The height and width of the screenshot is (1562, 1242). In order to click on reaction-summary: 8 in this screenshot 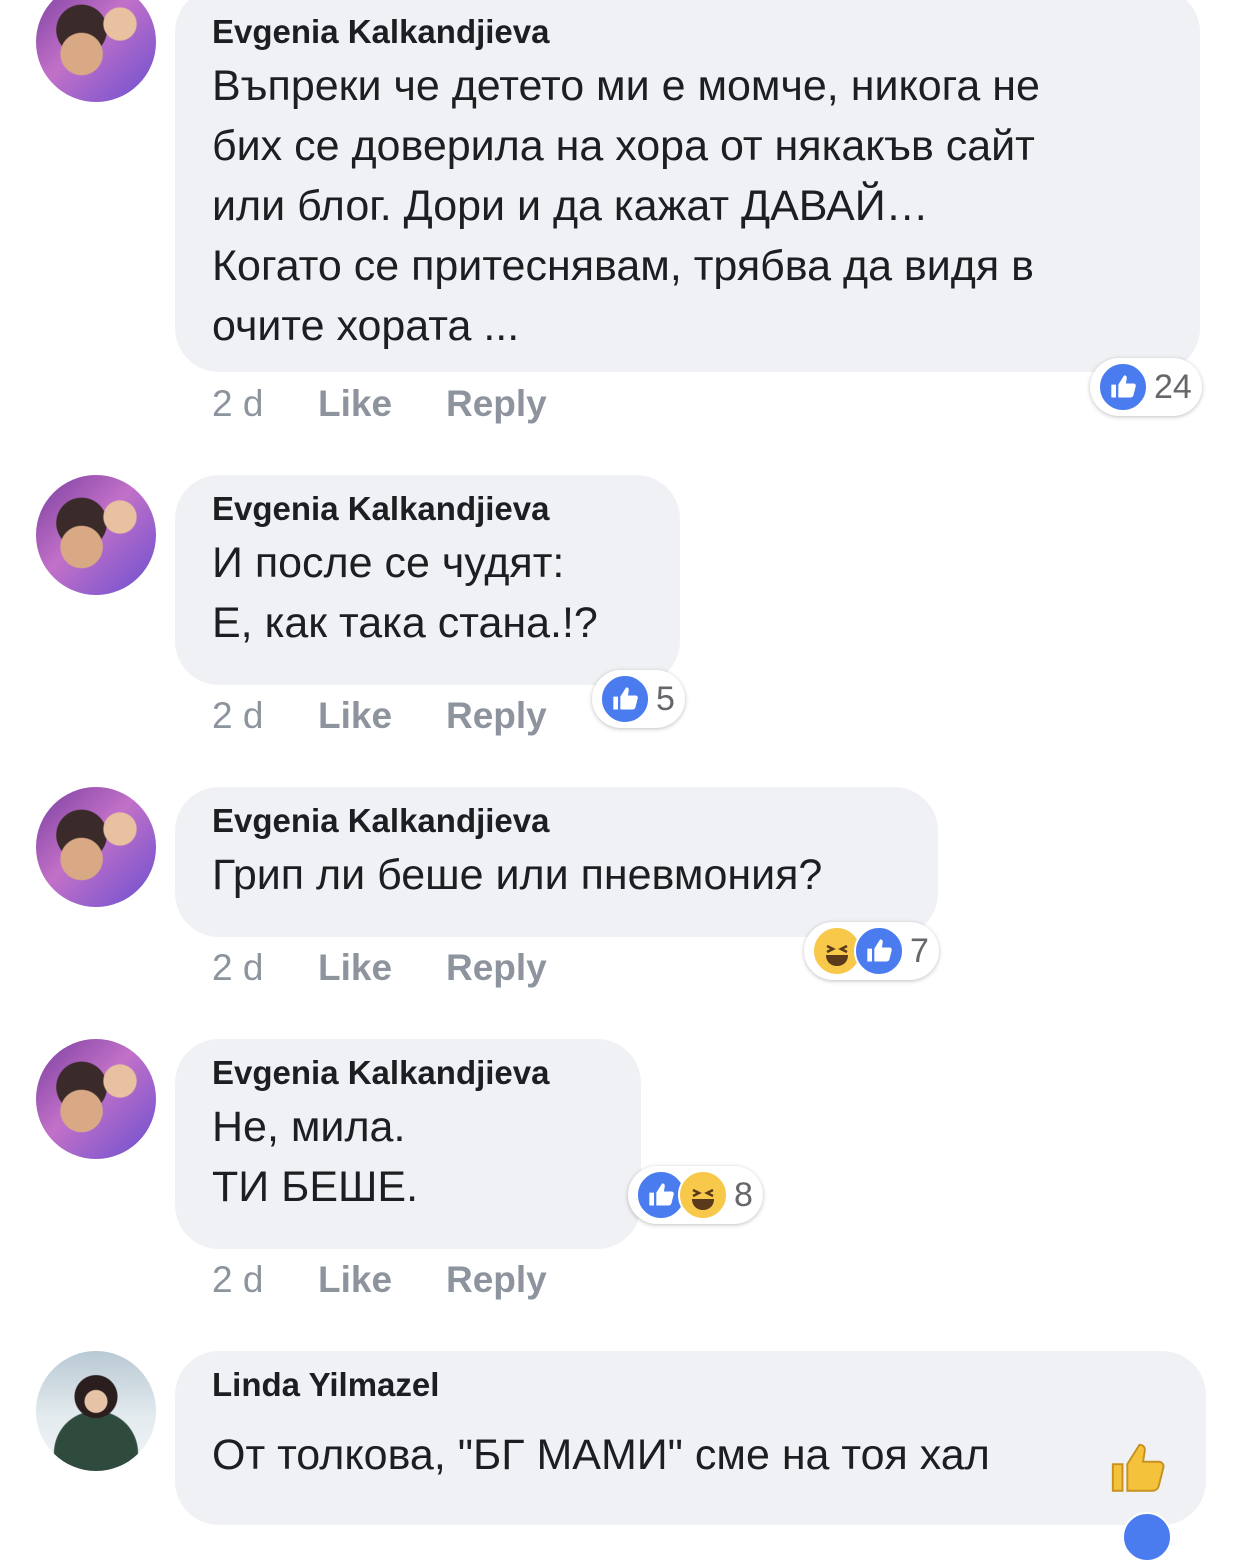, I will do `click(695, 1195)`.